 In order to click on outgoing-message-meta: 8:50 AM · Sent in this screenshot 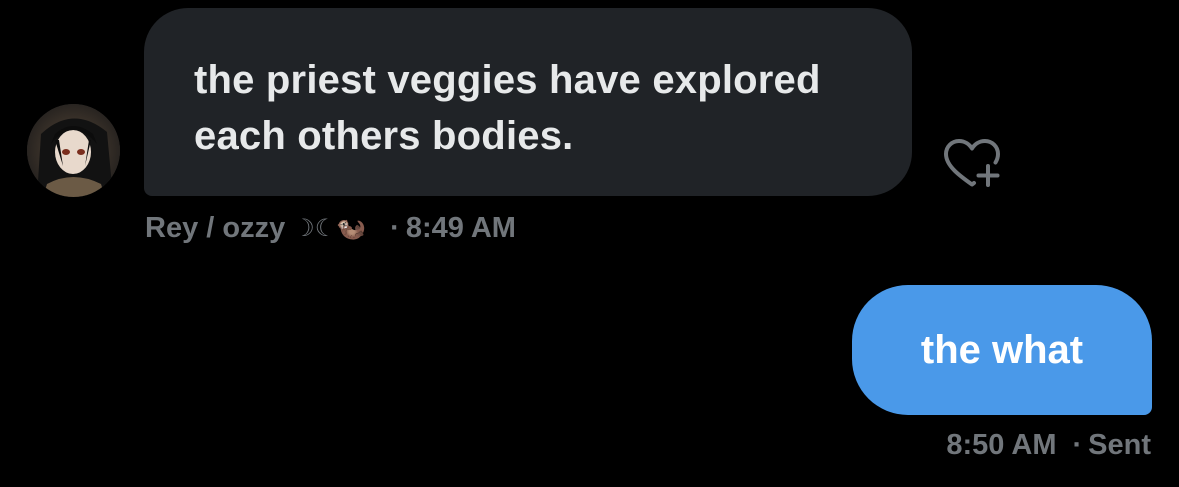, I will do `click(1048, 445)`.